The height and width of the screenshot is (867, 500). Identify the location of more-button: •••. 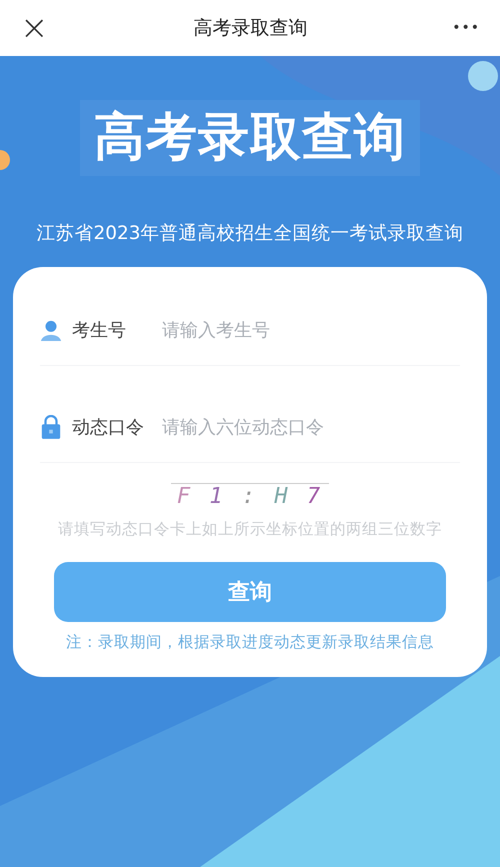
(466, 28).